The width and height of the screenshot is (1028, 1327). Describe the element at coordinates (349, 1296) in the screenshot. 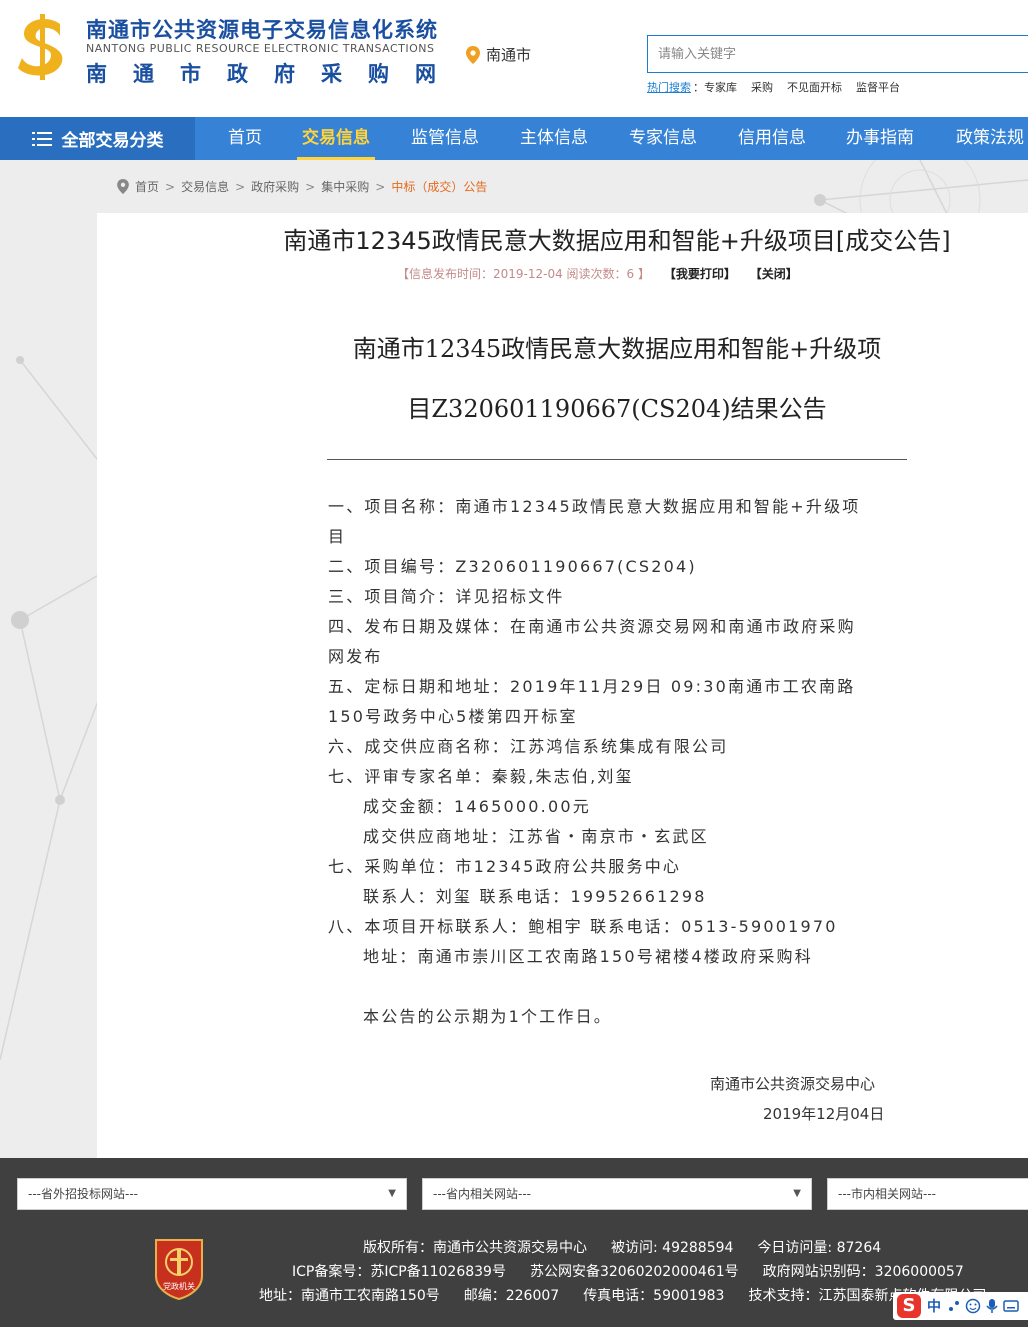

I see `footer-text: 地址：南通市工农南路150号` at that location.